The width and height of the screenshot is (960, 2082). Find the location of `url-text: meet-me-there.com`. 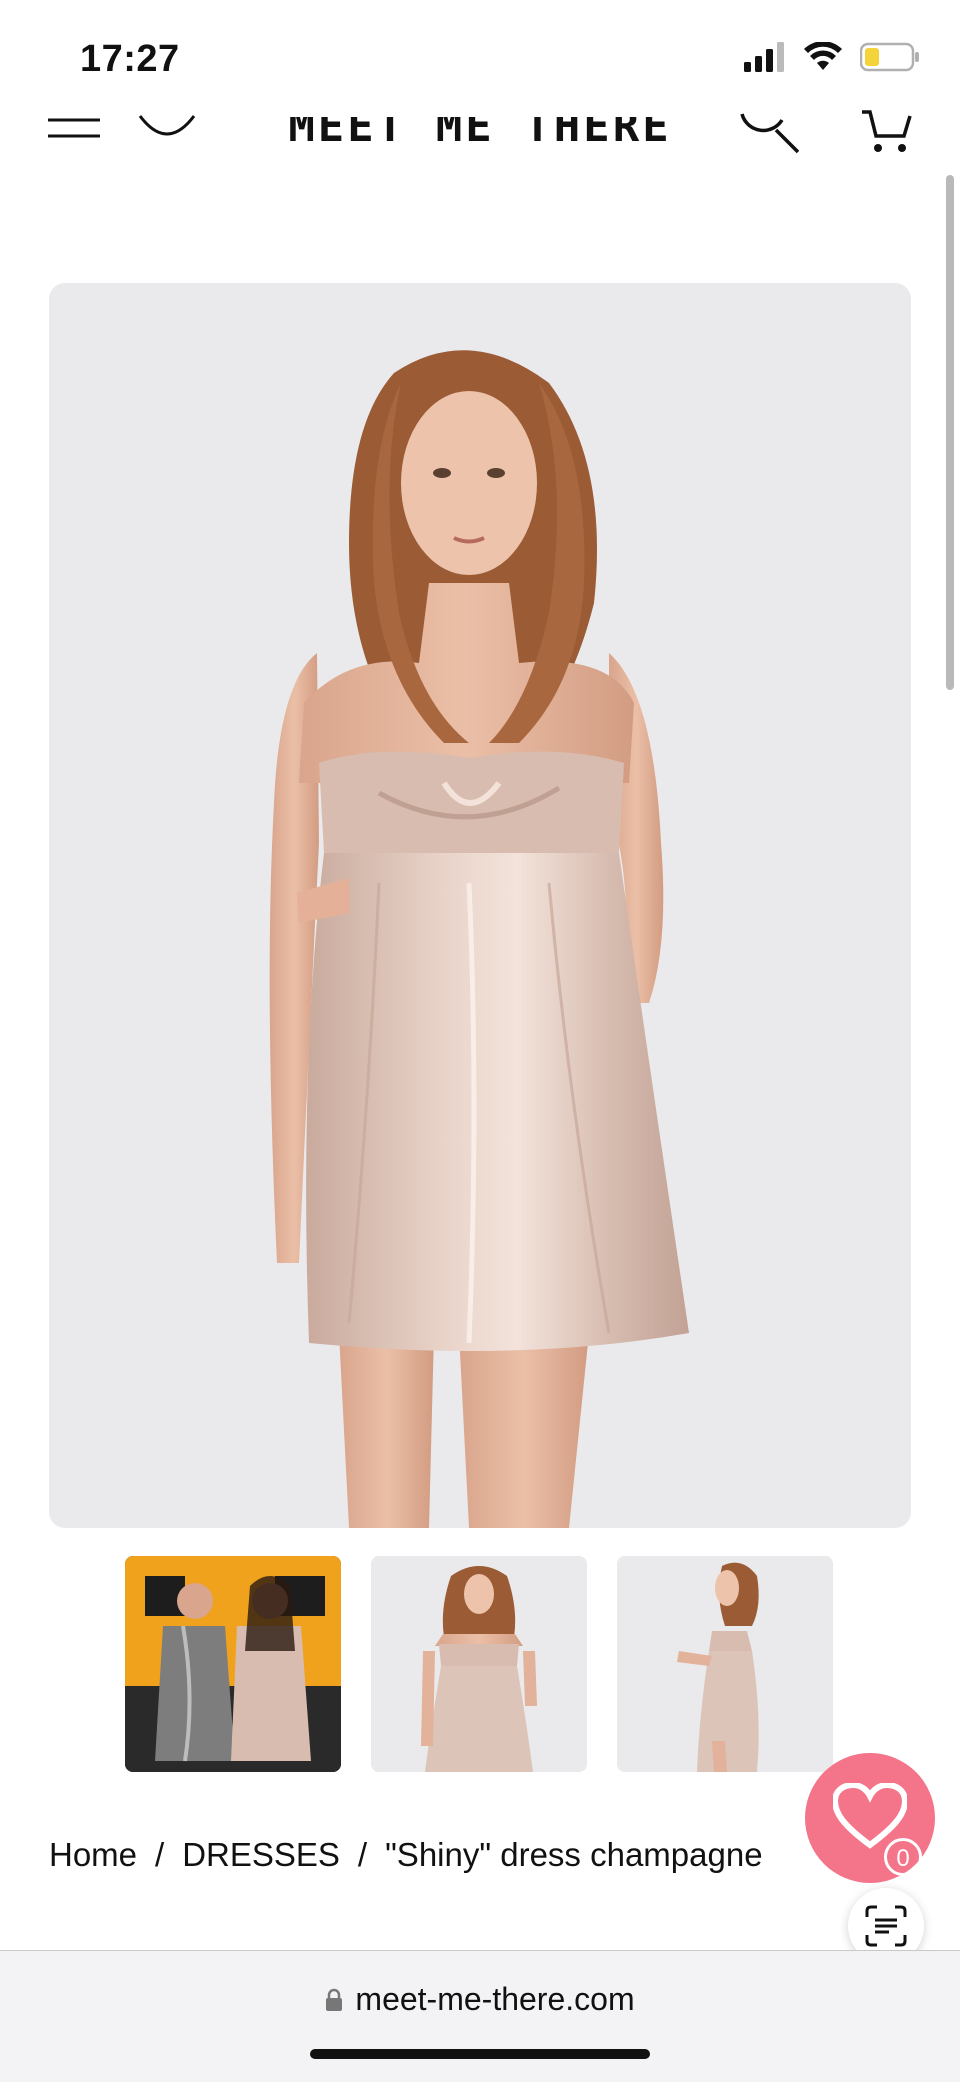

url-text: meet-me-there.com is located at coordinates (495, 1999).